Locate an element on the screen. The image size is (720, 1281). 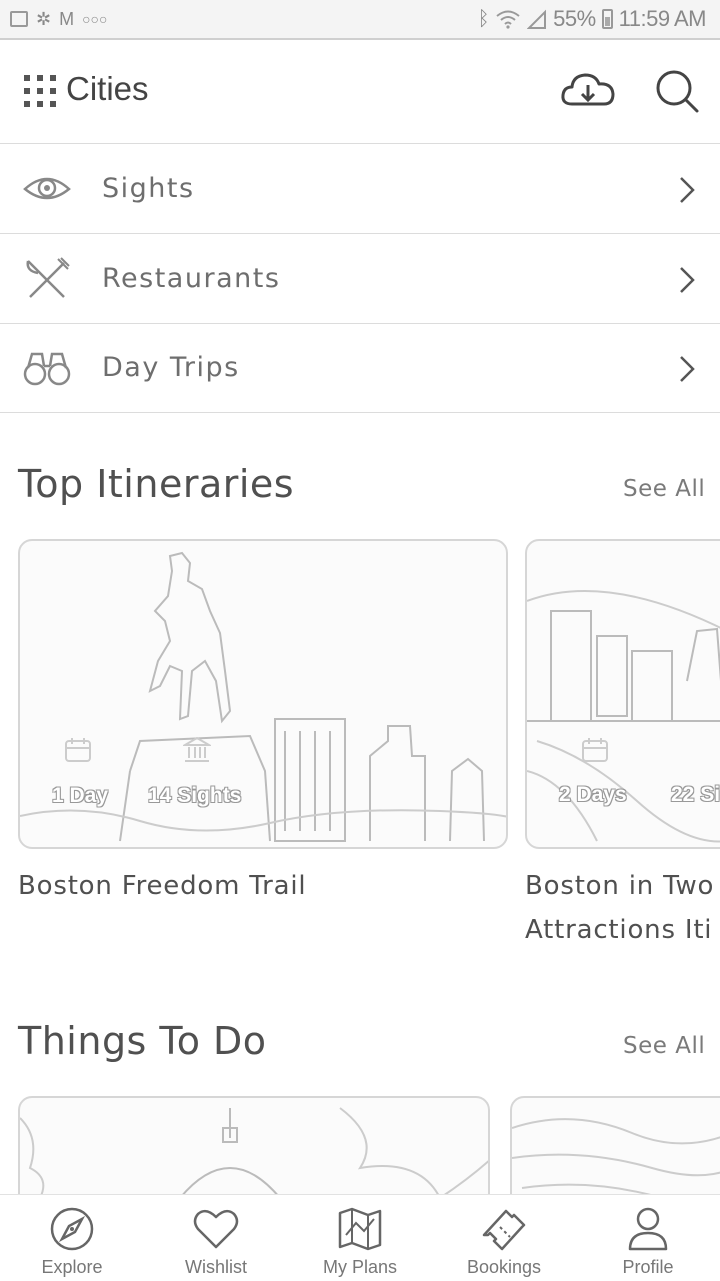
landmark-icon is located at coordinates (197, 749).